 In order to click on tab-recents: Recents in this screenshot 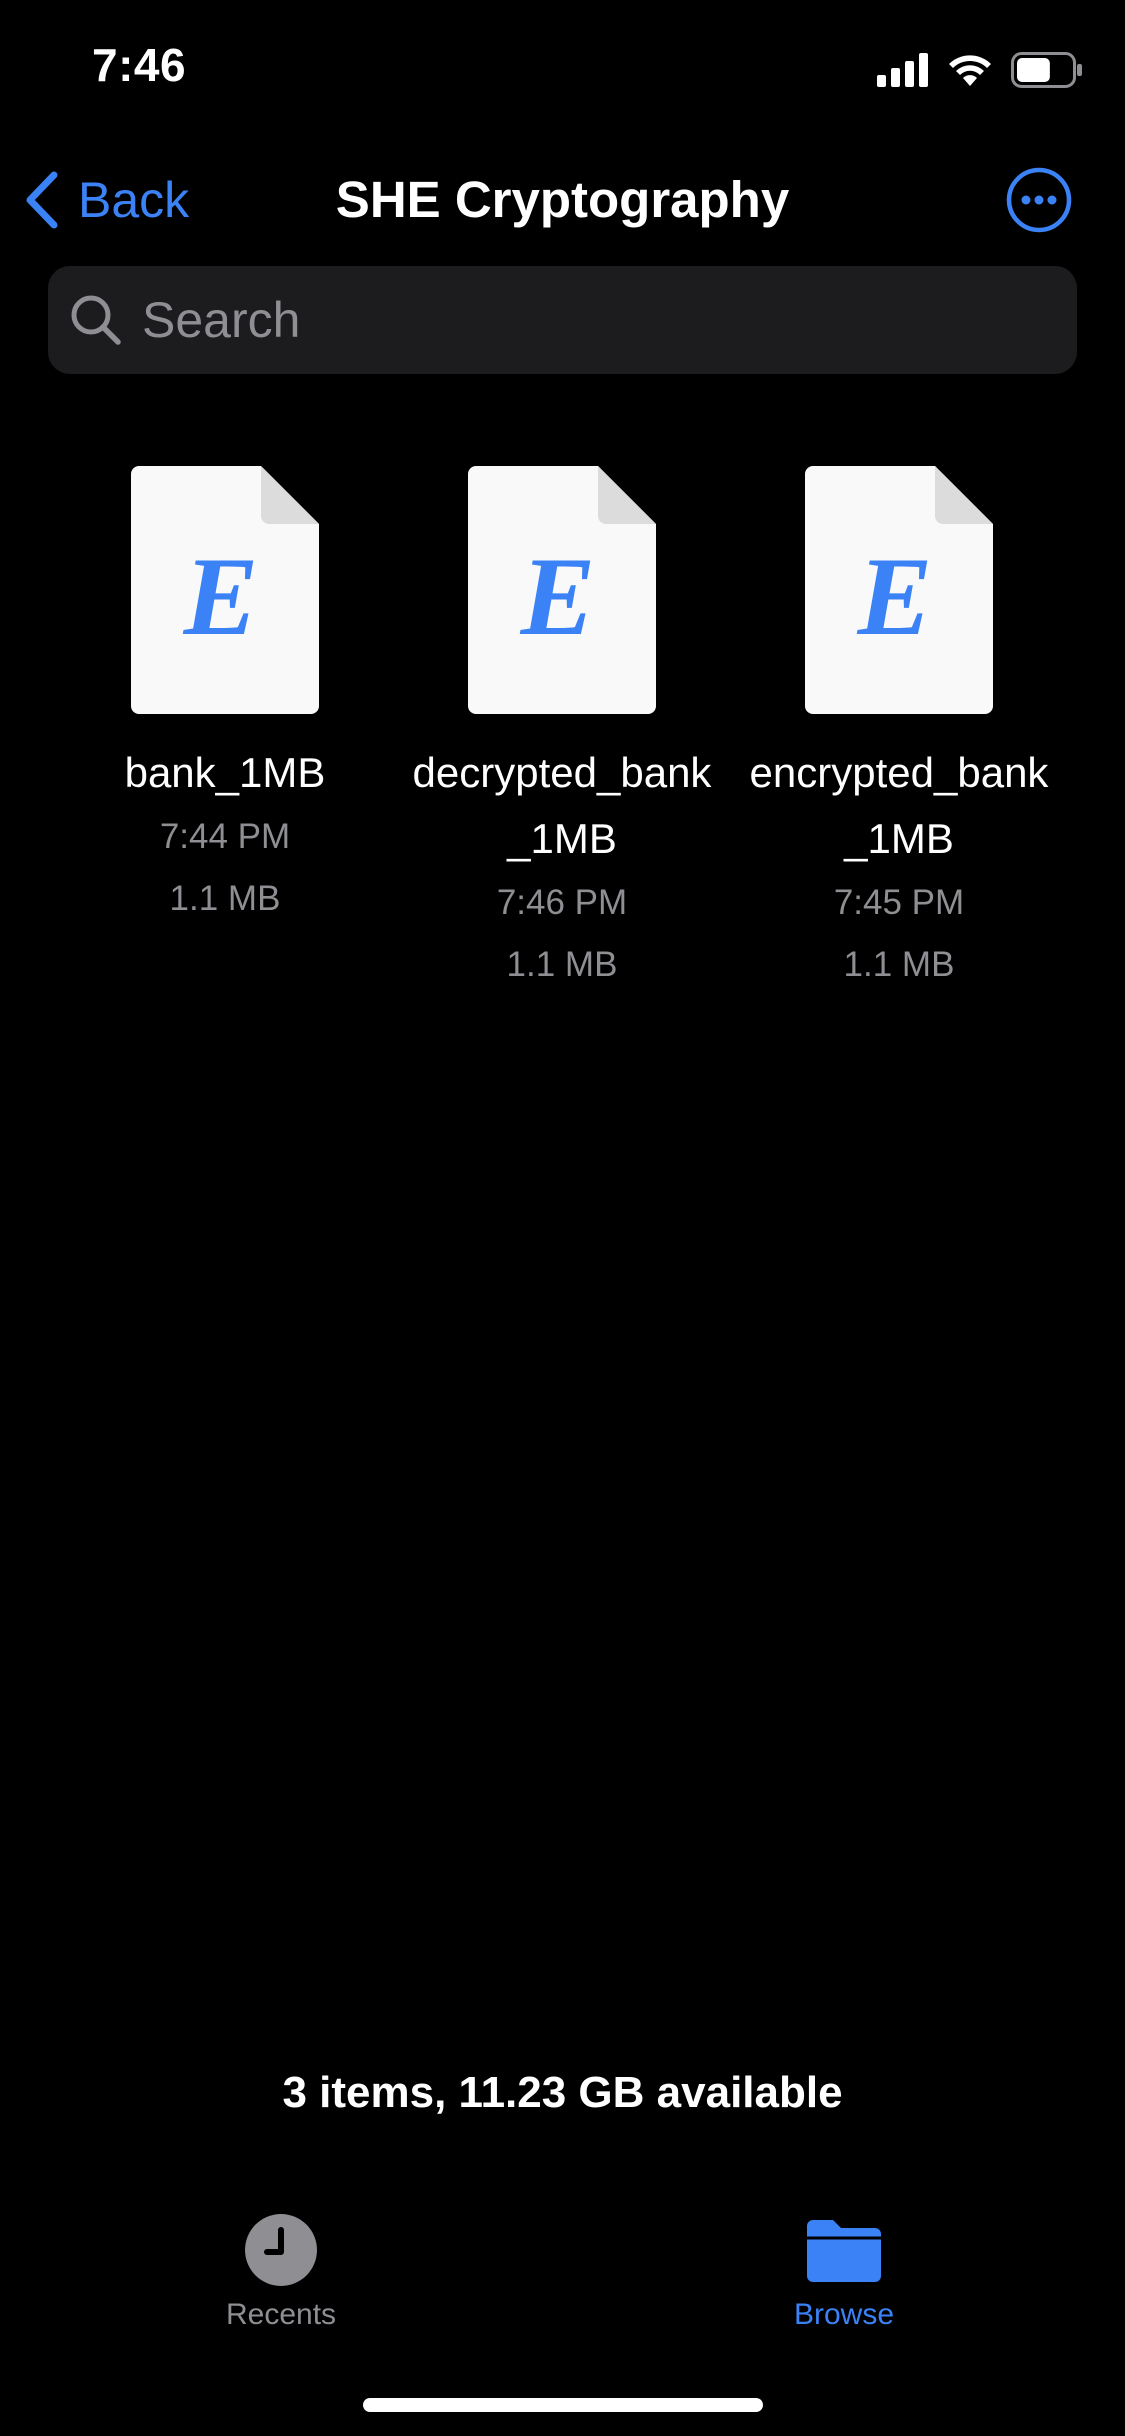, I will do `click(281, 2271)`.